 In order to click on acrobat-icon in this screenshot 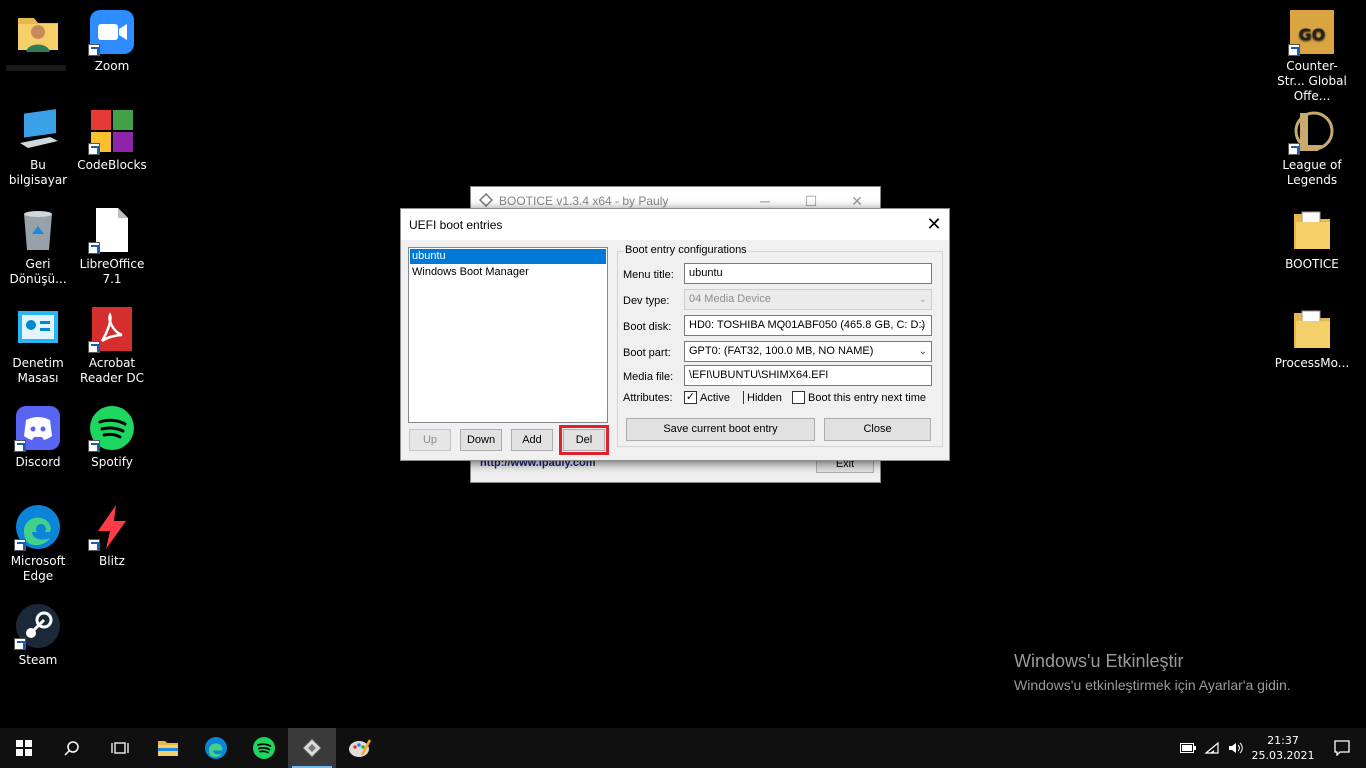, I will do `click(112, 329)`.